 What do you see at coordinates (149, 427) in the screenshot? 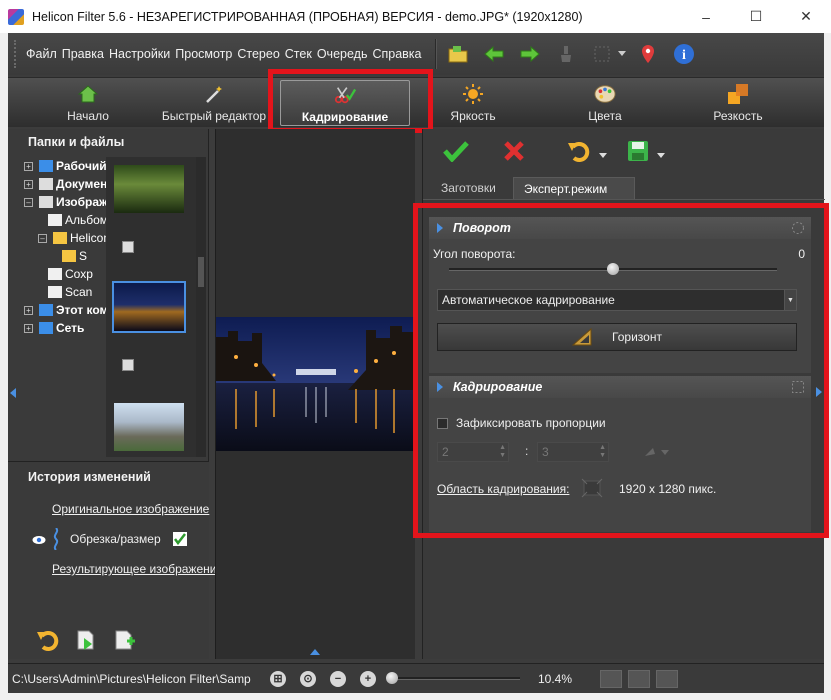
I see `thumbnail-castle` at bounding box center [149, 427].